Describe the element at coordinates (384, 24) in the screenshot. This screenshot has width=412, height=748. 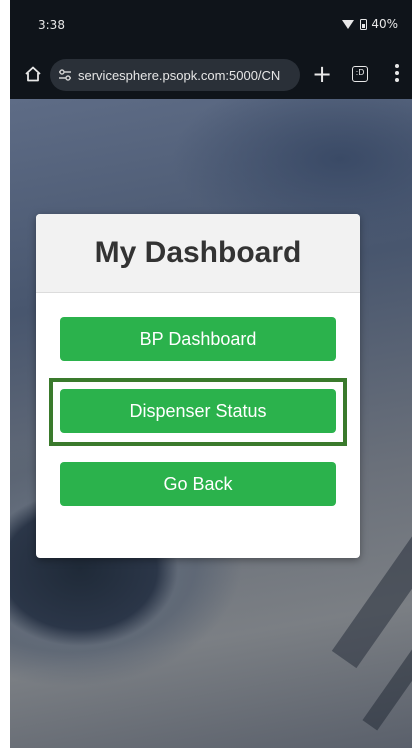
I see `battery-percent: 40%` at that location.